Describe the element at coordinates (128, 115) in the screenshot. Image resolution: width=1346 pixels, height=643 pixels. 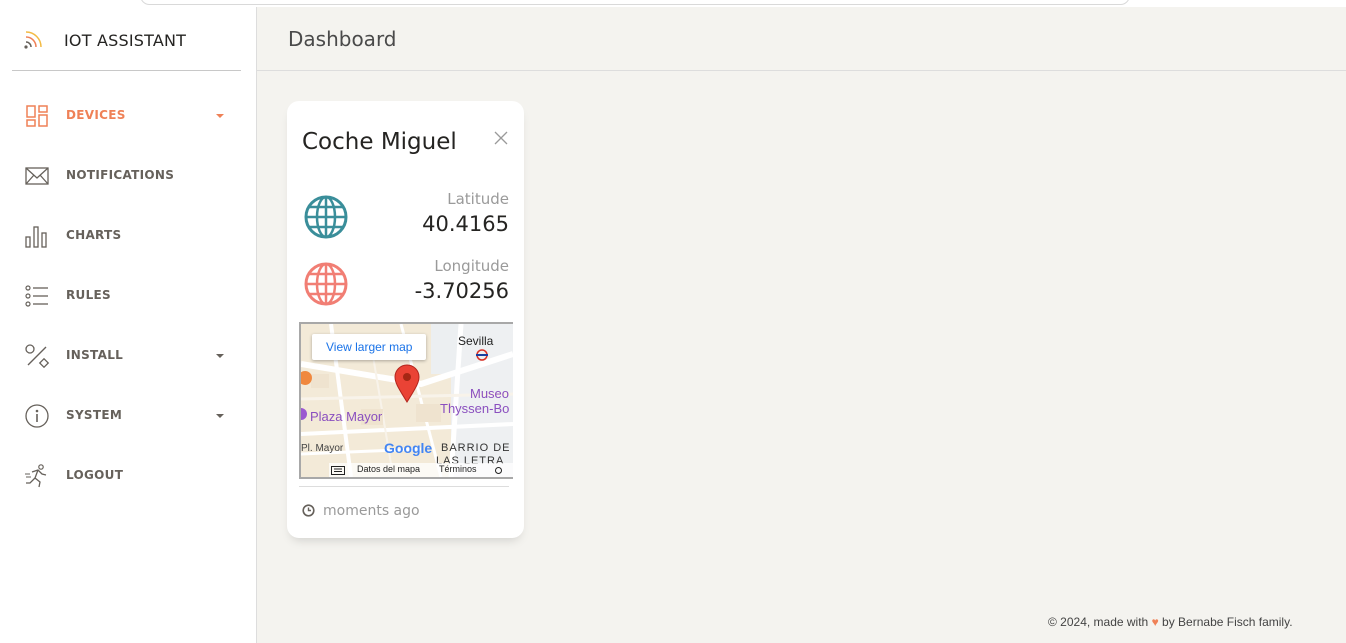
I see `sidebar-item-devices: DEVICES` at that location.